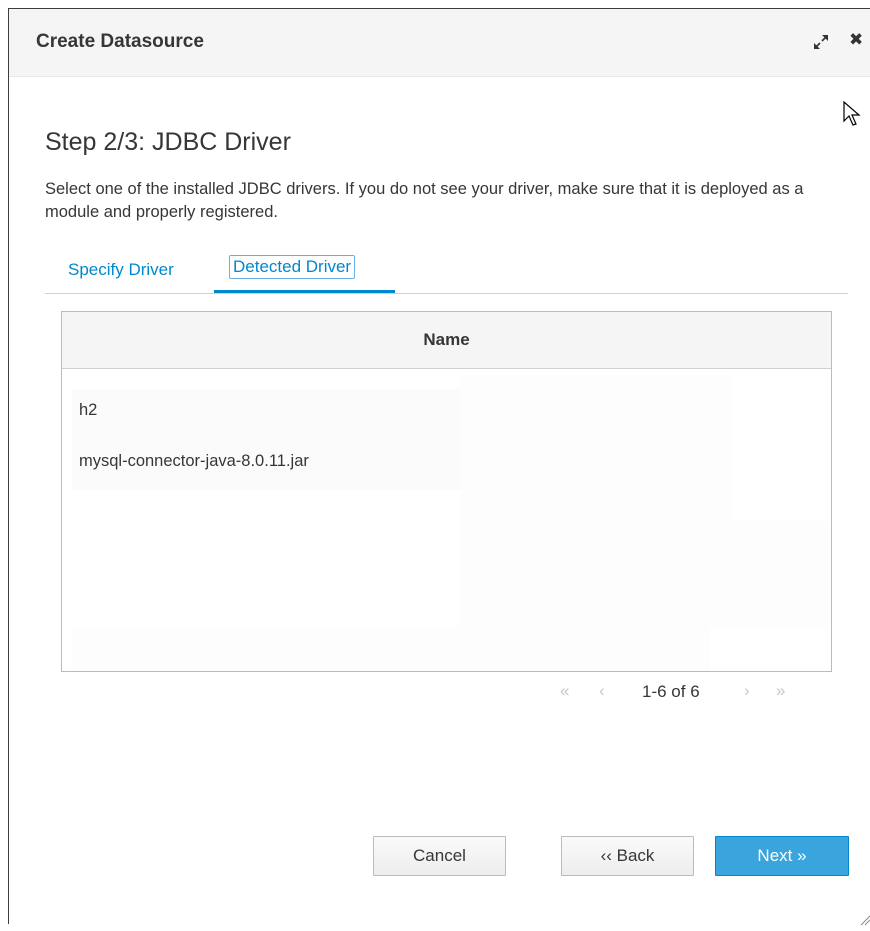  What do you see at coordinates (747, 691) in the screenshot?
I see `next-page-icon: ›` at bounding box center [747, 691].